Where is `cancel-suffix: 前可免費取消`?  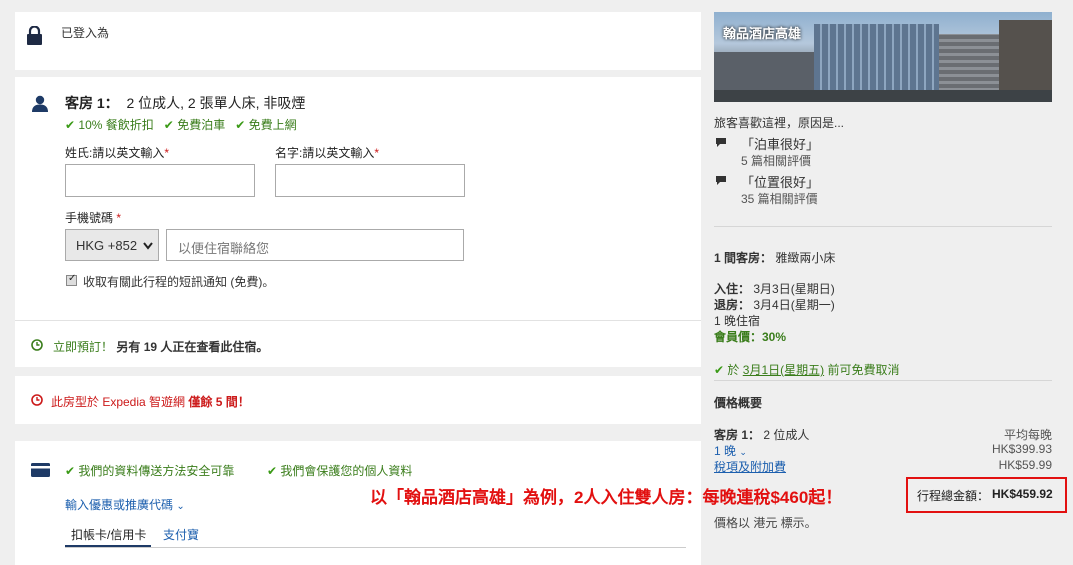
cancel-suffix: 前可免費取消 is located at coordinates (863, 370).